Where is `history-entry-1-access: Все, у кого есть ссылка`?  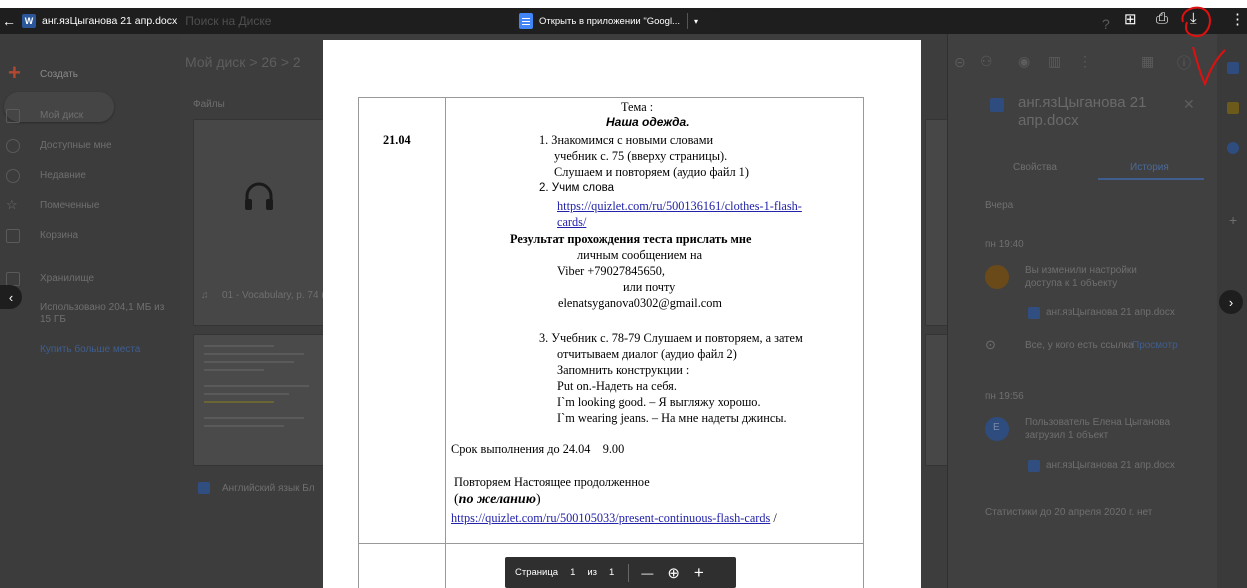 history-entry-1-access: Все, у кого есть ссылка is located at coordinates (1079, 345).